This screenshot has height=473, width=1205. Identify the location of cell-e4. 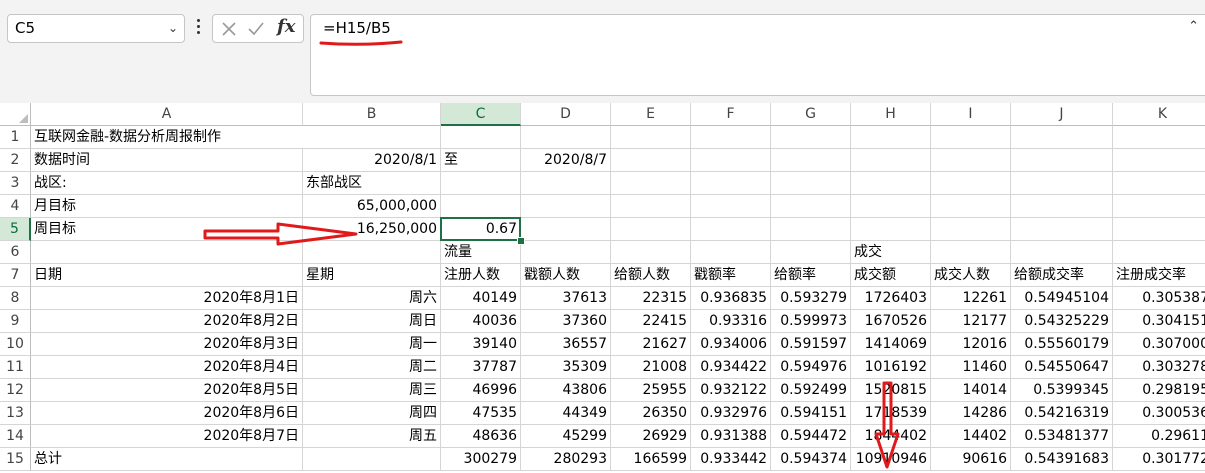
(651, 206).